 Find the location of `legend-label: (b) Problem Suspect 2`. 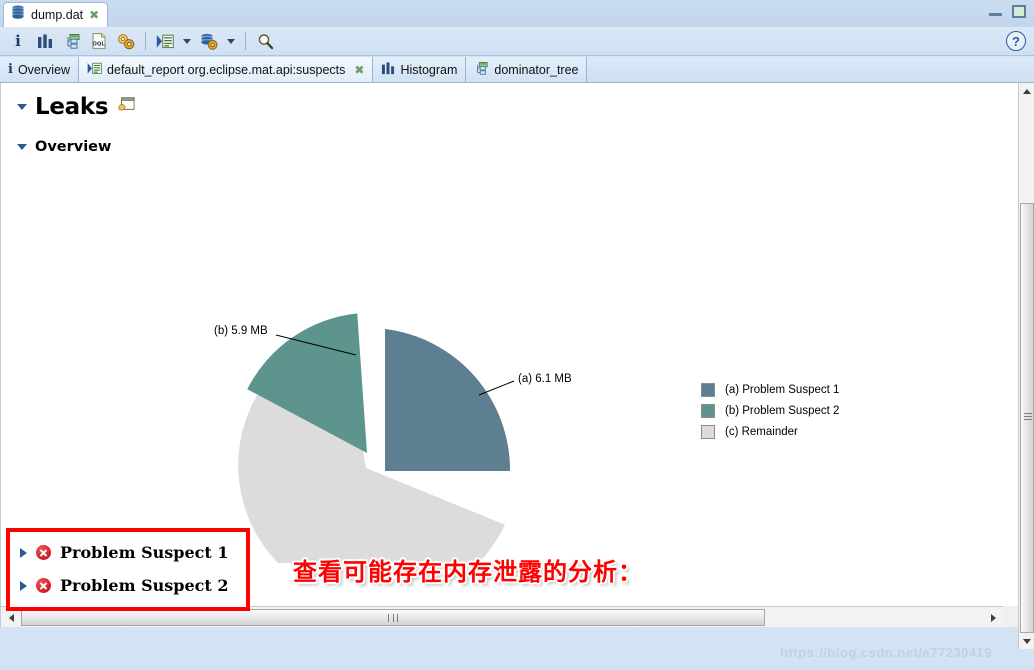

legend-label: (b) Problem Suspect 2 is located at coordinates (782, 410).